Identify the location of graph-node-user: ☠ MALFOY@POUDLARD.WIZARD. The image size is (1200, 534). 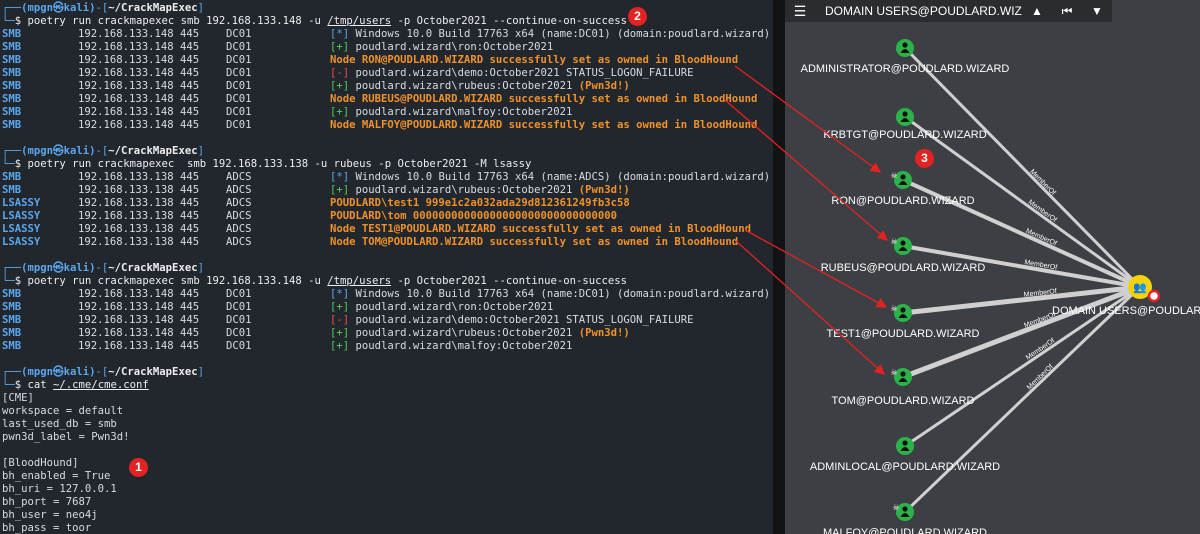
(905, 518).